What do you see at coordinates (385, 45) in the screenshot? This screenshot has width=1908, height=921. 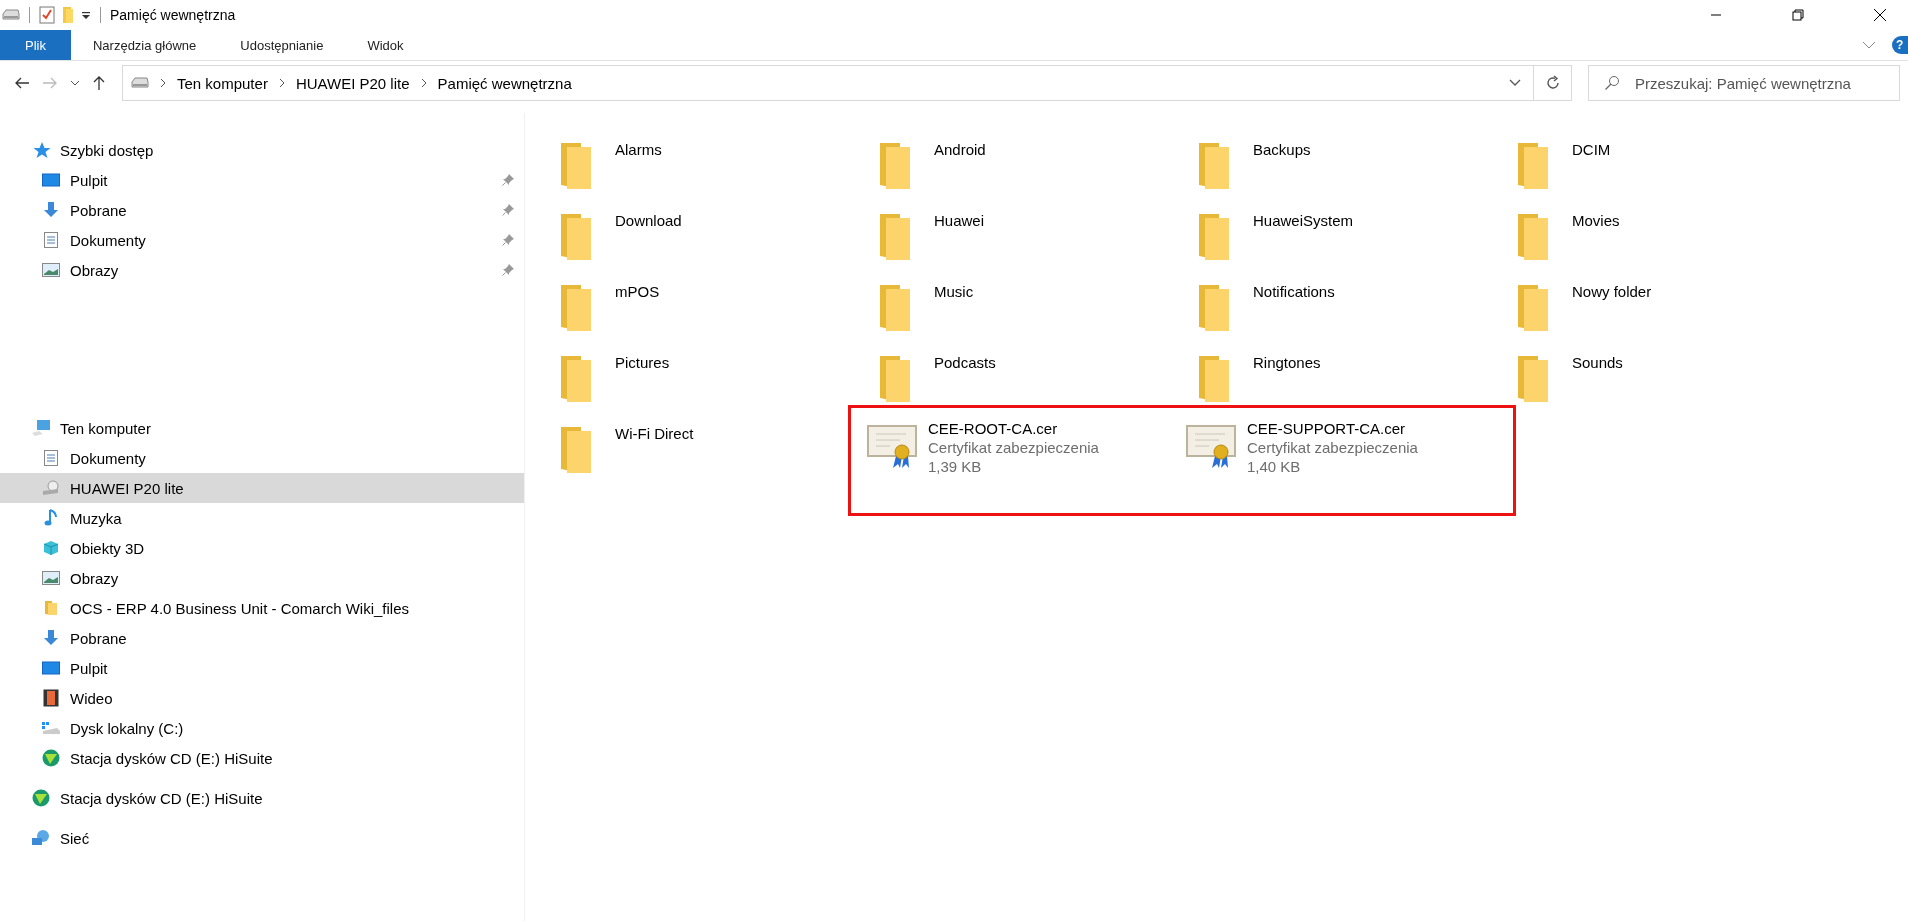 I see `ribbon-tab: Widok` at bounding box center [385, 45].